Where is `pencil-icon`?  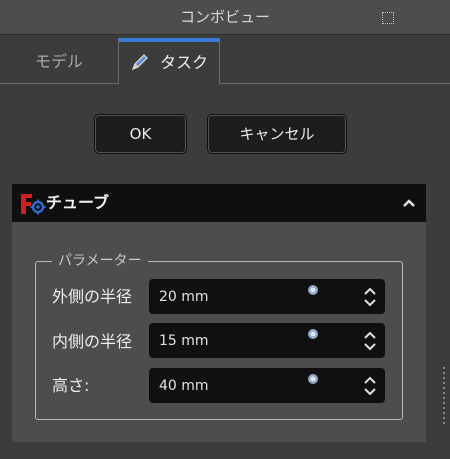
pencil-icon is located at coordinates (139, 61).